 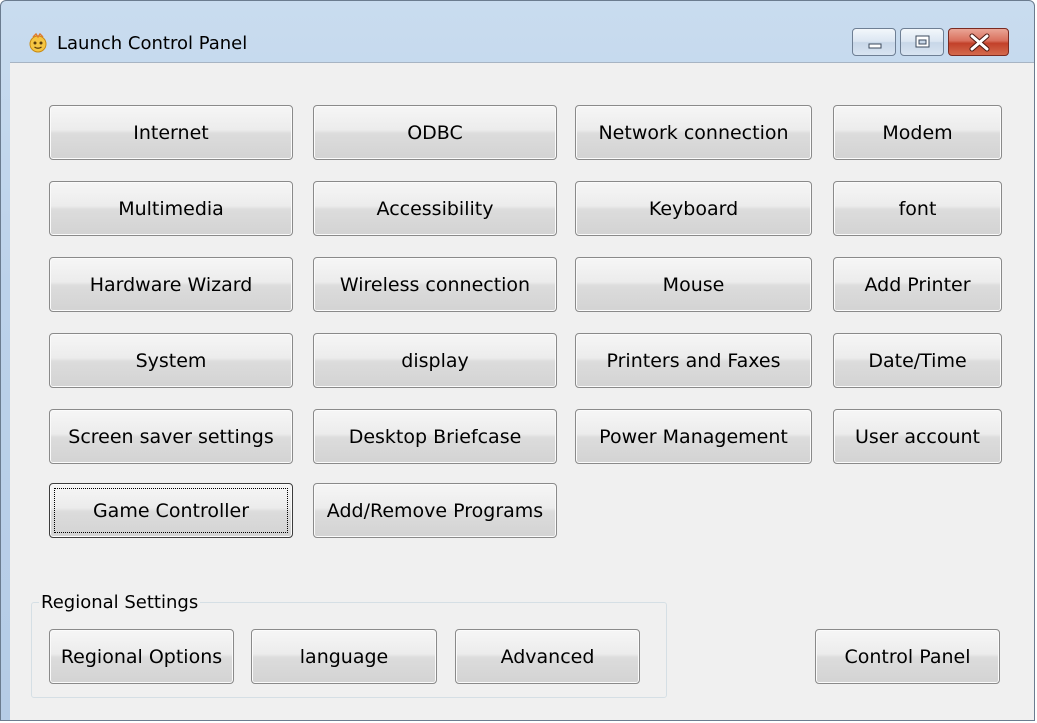 What do you see at coordinates (917, 436) in the screenshot?
I see `user-account-button: User account` at bounding box center [917, 436].